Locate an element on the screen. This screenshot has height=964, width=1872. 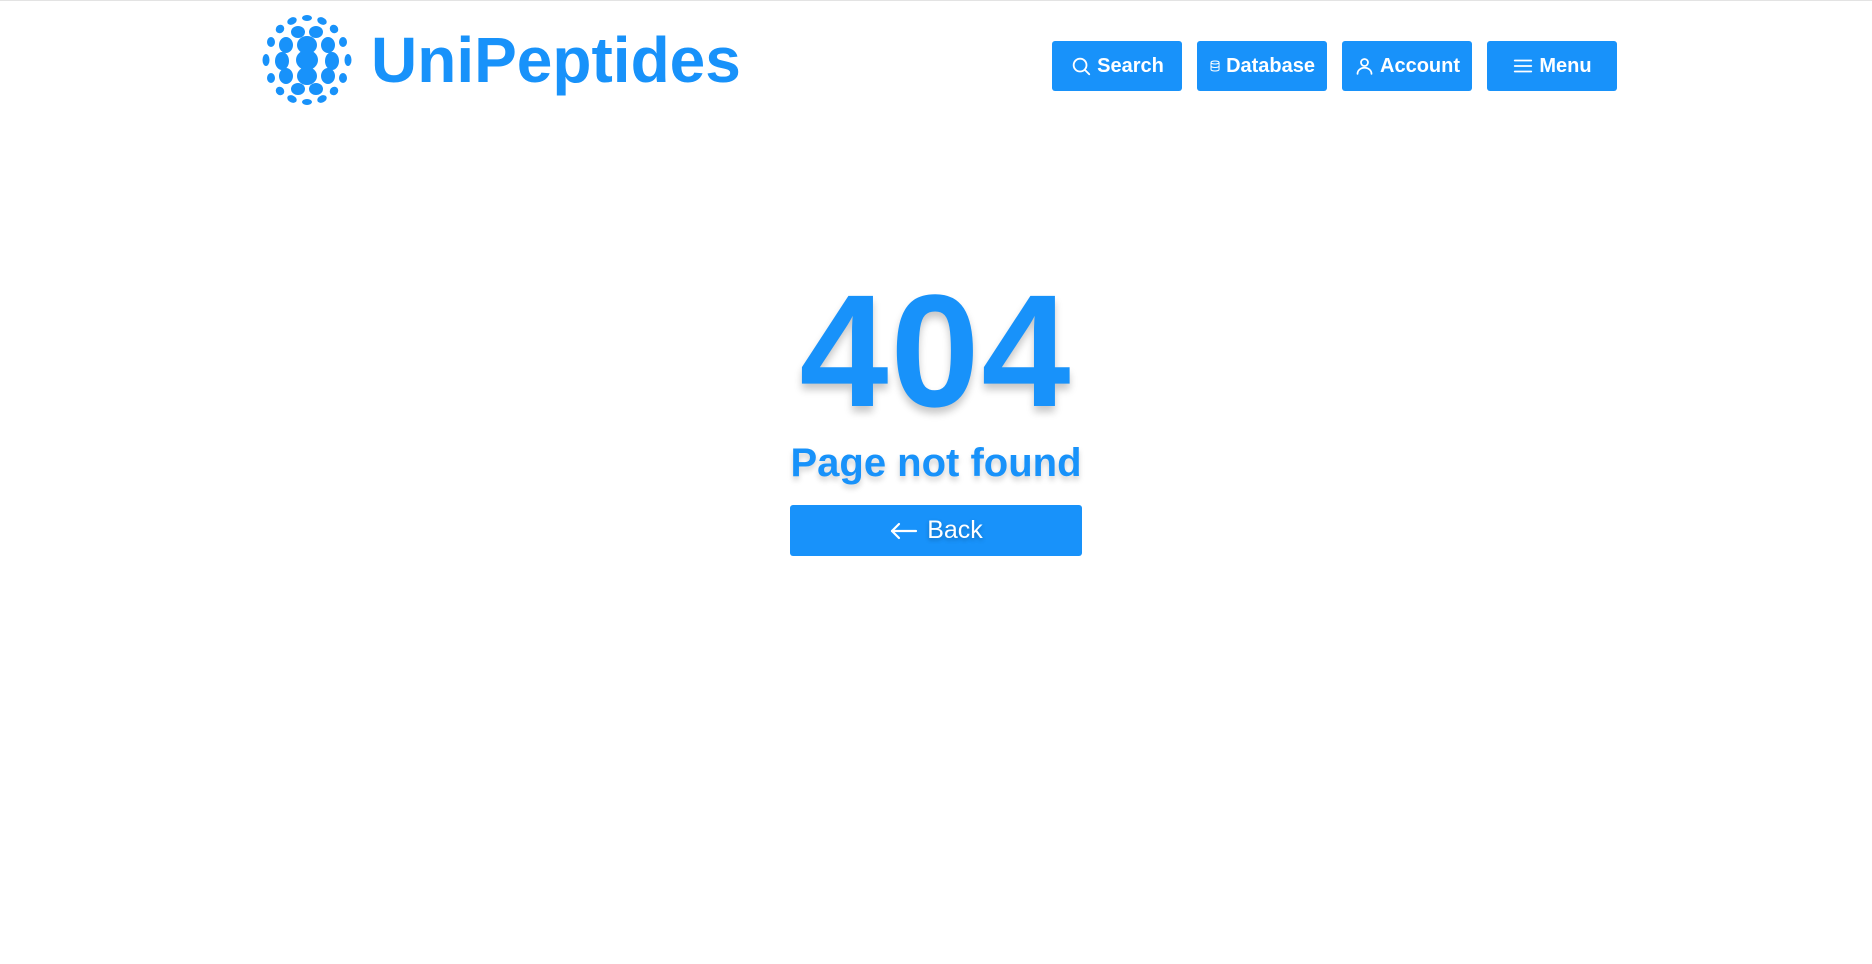
menu-button-label: Menu is located at coordinates (1565, 65).